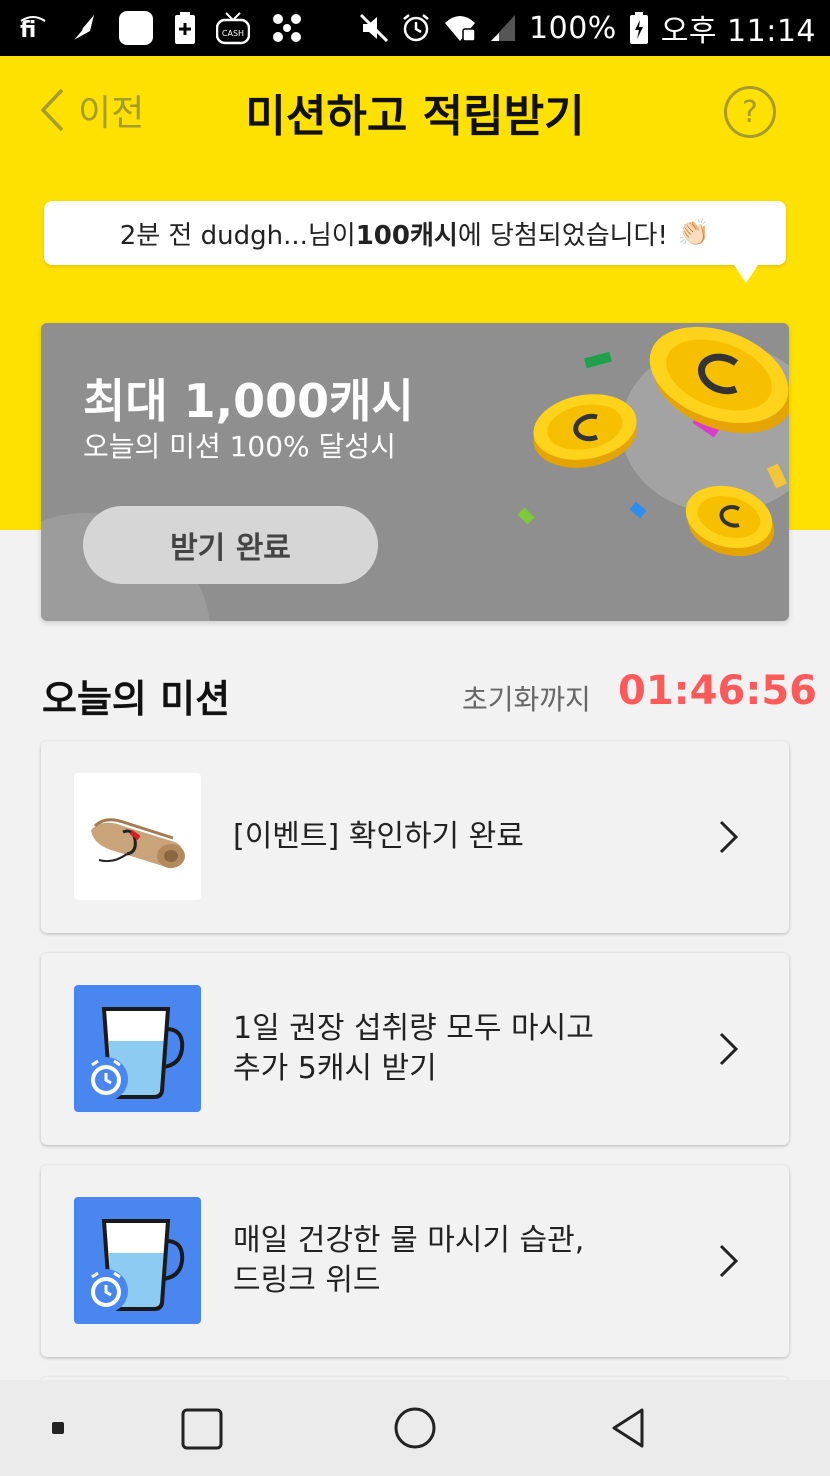 This screenshot has width=830, height=1476. What do you see at coordinates (694, 233) in the screenshot?
I see `clap-icon: 👏🏻` at bounding box center [694, 233].